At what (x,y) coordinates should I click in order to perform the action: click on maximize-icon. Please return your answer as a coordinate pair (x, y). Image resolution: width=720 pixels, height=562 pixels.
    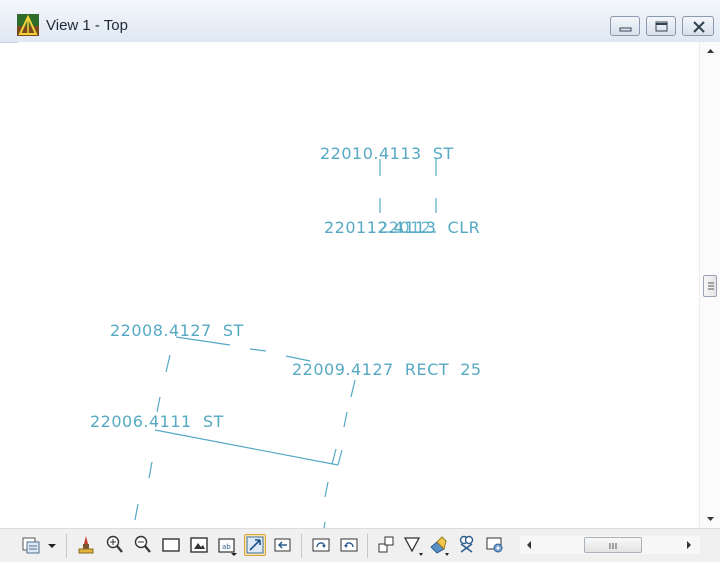
    Looking at the image, I should click on (661, 26).